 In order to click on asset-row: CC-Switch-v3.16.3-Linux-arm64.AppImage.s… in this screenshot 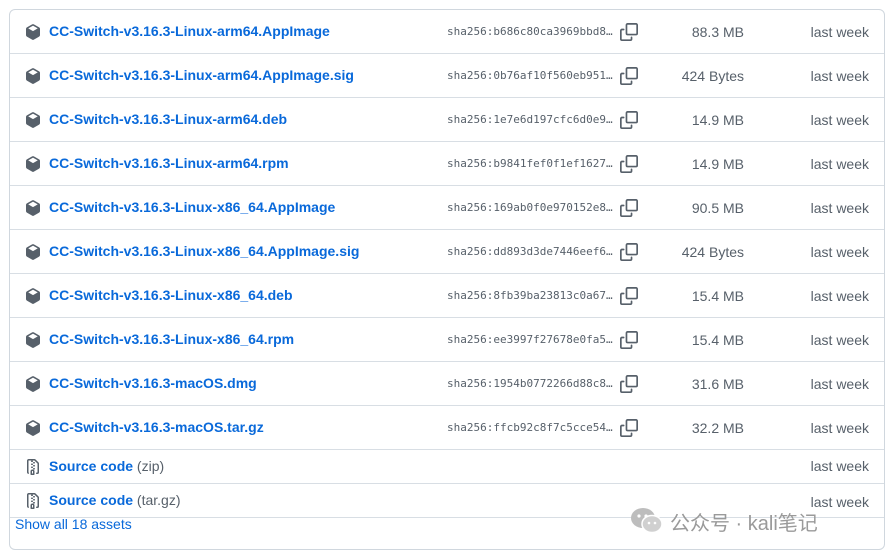, I will do `click(447, 76)`.